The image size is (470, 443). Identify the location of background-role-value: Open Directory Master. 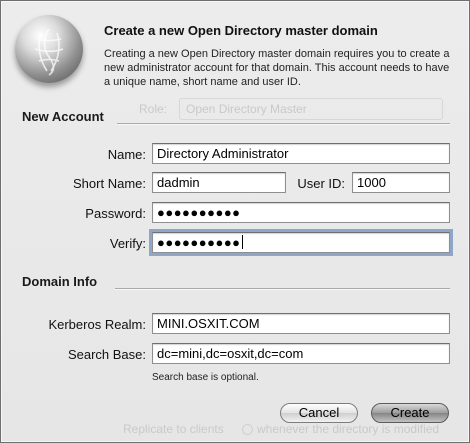
(246, 109).